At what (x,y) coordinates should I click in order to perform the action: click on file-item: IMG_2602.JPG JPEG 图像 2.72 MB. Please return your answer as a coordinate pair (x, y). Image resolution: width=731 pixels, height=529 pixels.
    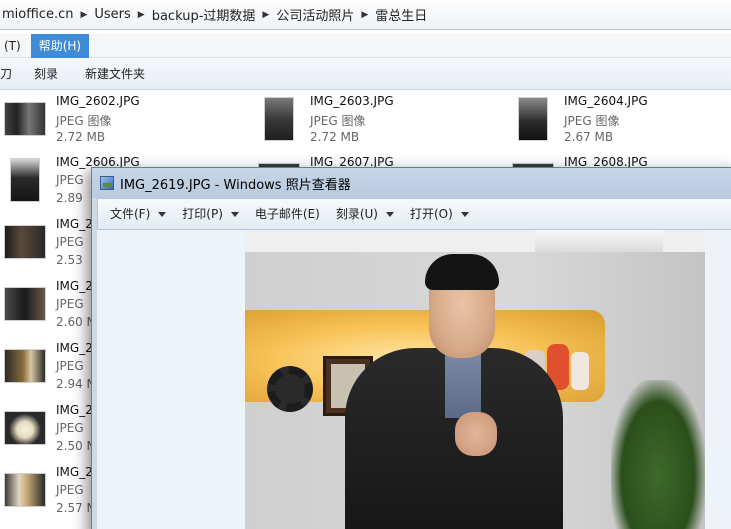
    Looking at the image, I should click on (122, 121).